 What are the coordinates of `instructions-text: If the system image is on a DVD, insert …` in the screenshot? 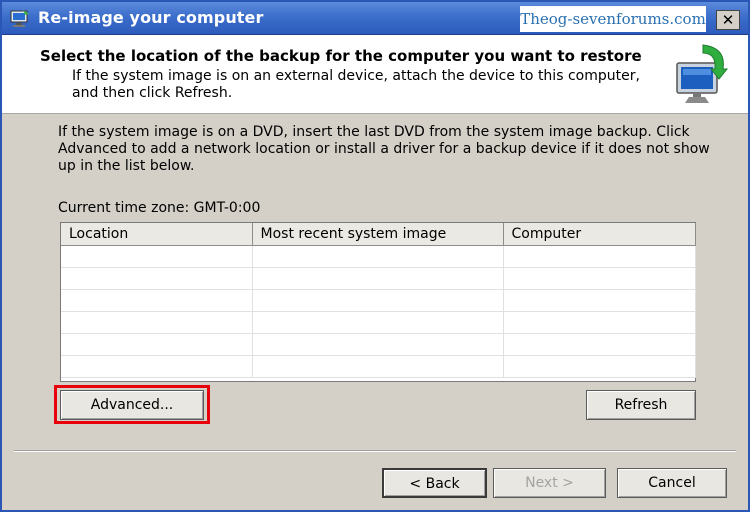 It's located at (384, 149).